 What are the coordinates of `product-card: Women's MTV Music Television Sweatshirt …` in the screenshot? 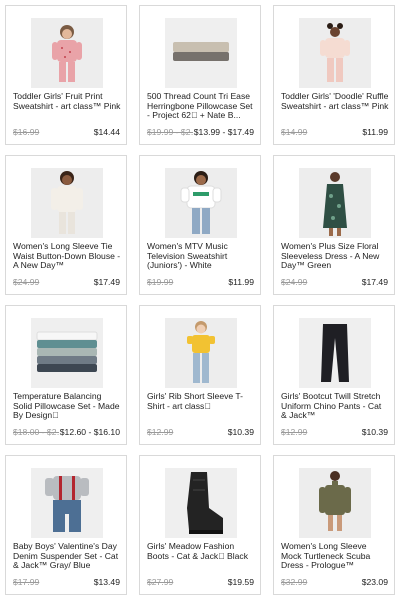 It's located at (200, 225).